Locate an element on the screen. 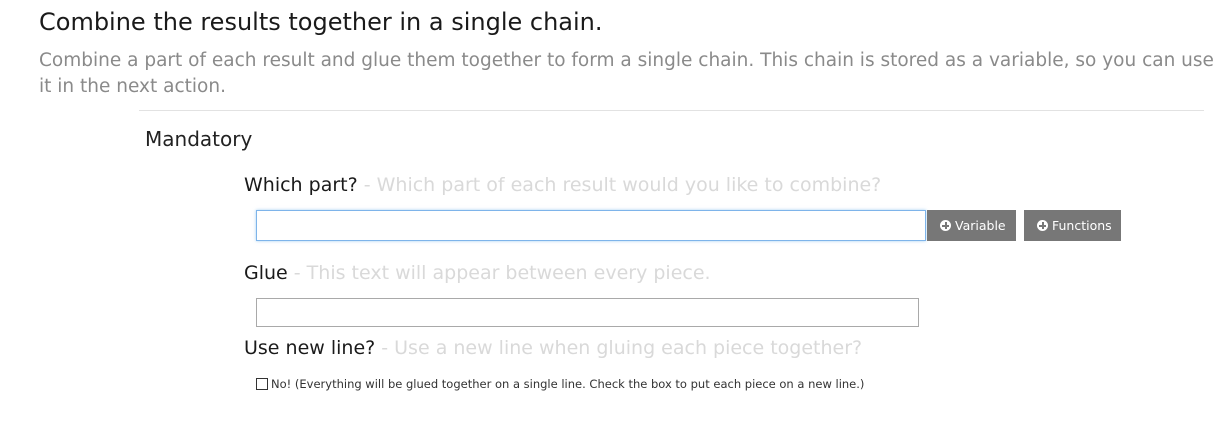  functions-button: Functions is located at coordinates (1072, 225).